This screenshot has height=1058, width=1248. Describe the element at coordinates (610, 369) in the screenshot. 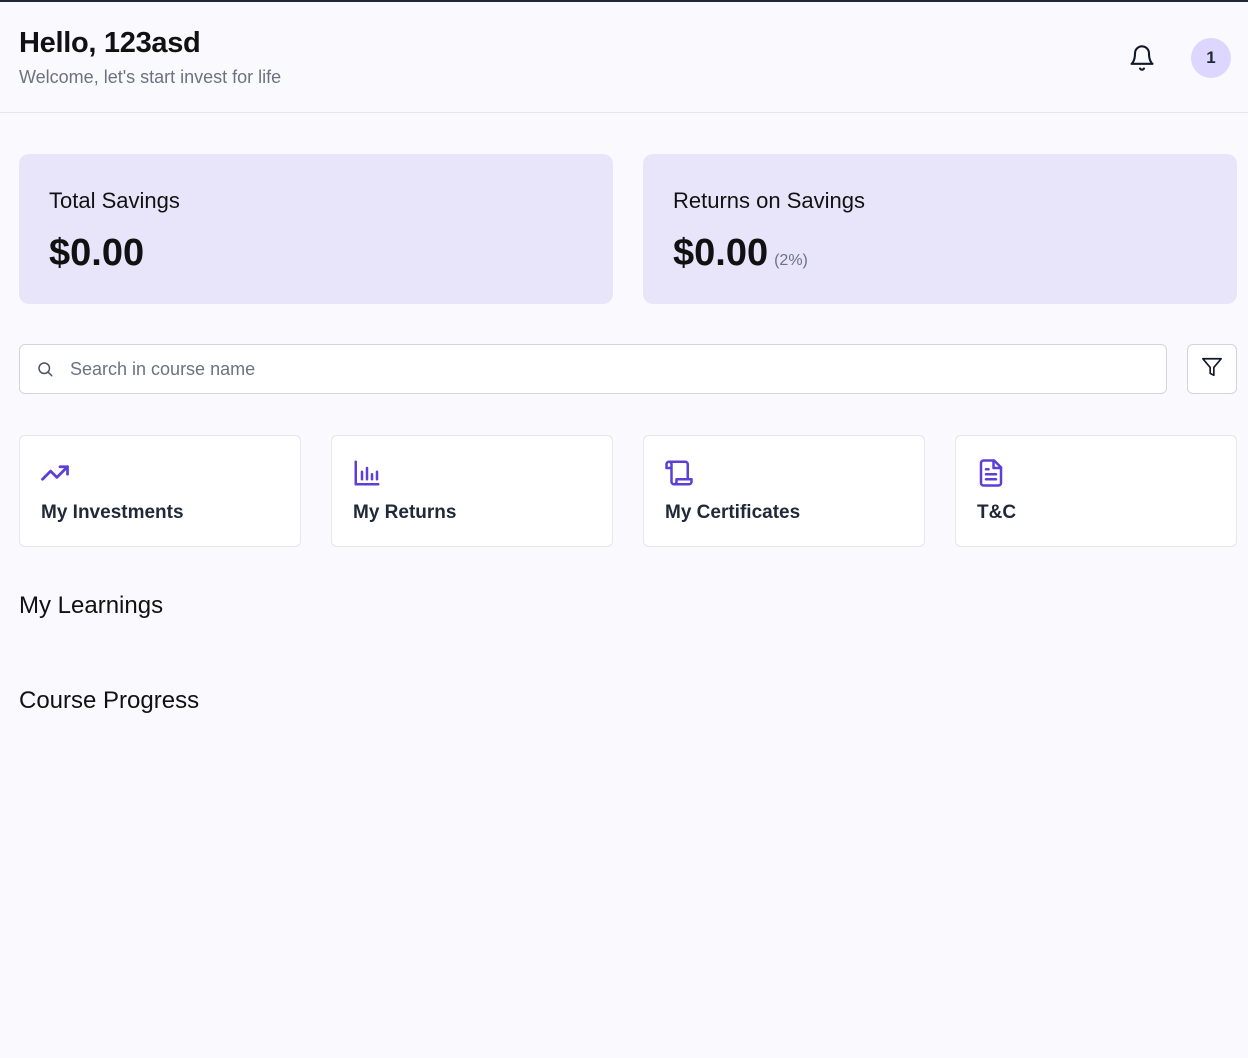

I see `search-input` at that location.